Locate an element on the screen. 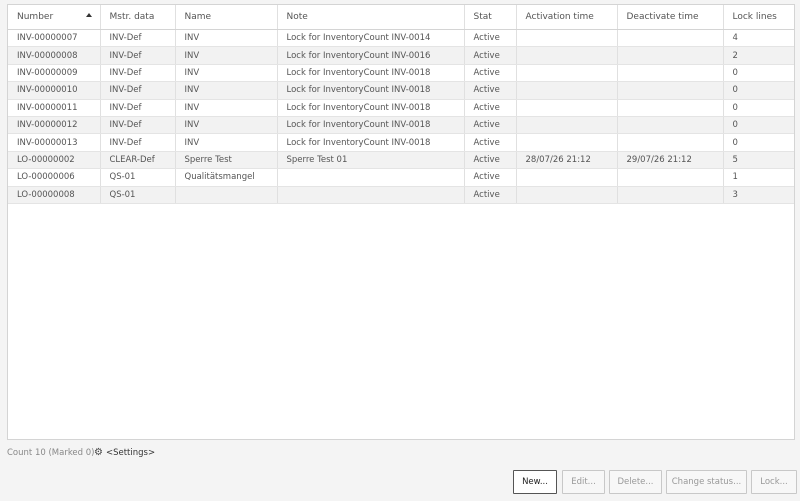 The image size is (800, 501). cell-number: INV-00000010 is located at coordinates (54, 90).